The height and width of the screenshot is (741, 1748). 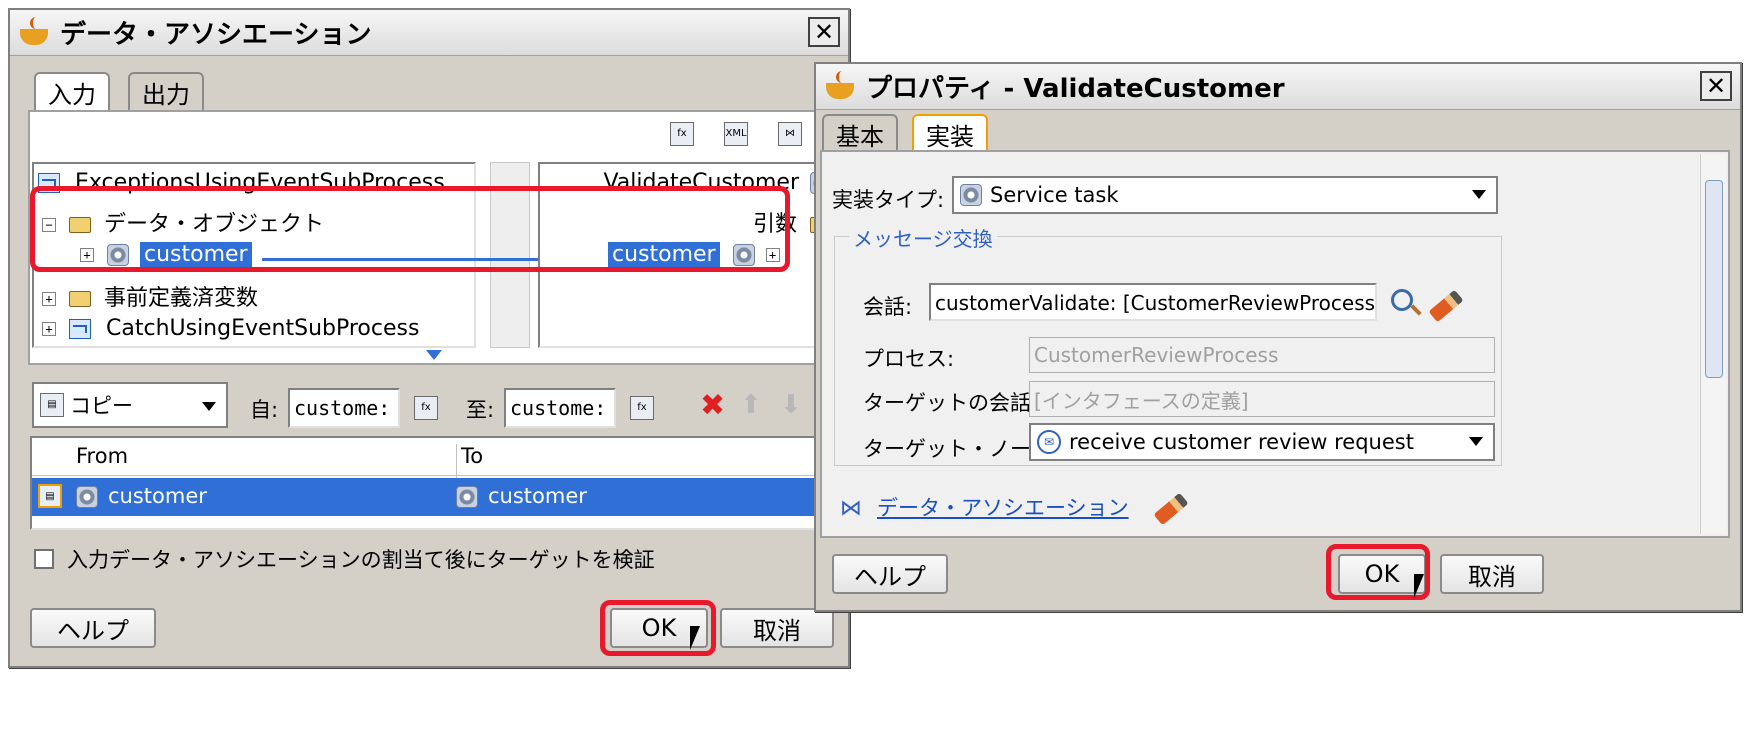 I want to click on group-title: メッセージ交換, so click(x=923, y=237).